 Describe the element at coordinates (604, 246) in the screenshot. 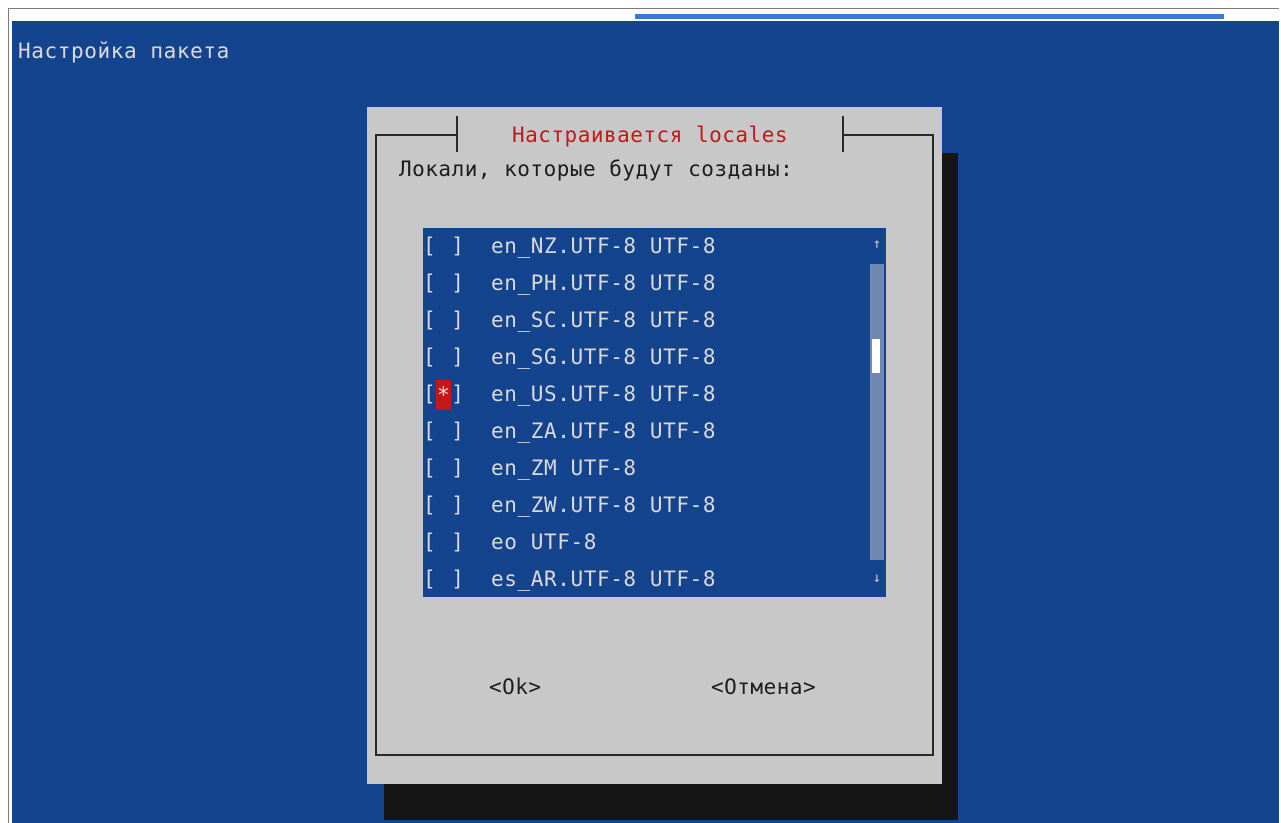

I see `locale-label: en_NZ.UTF-8 UTF-8` at that location.